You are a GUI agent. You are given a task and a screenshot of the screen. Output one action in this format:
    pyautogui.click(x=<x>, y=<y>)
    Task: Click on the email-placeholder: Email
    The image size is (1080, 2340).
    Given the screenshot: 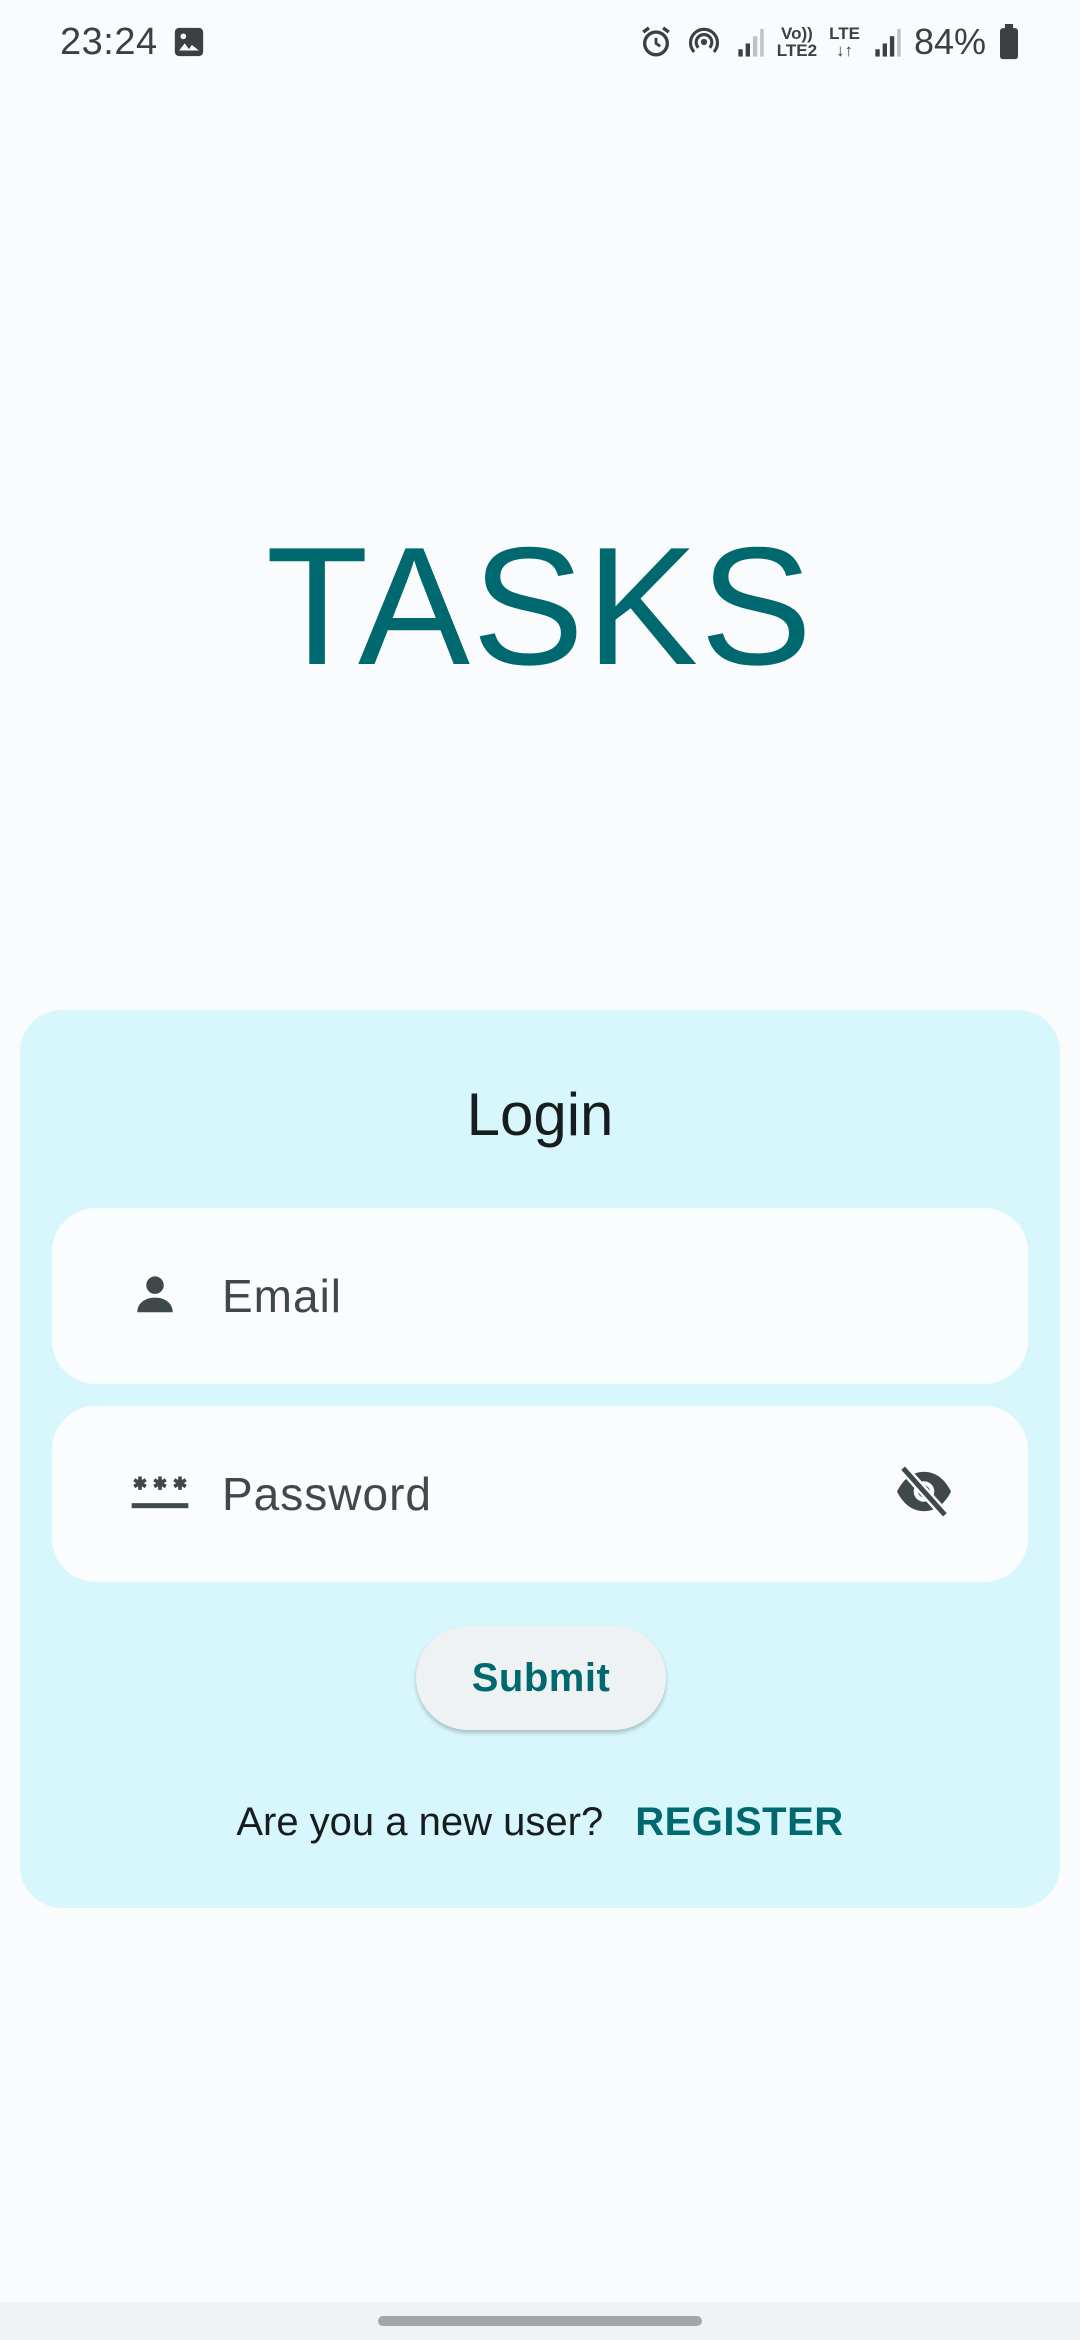 What is the action you would take?
    pyautogui.click(x=282, y=1296)
    